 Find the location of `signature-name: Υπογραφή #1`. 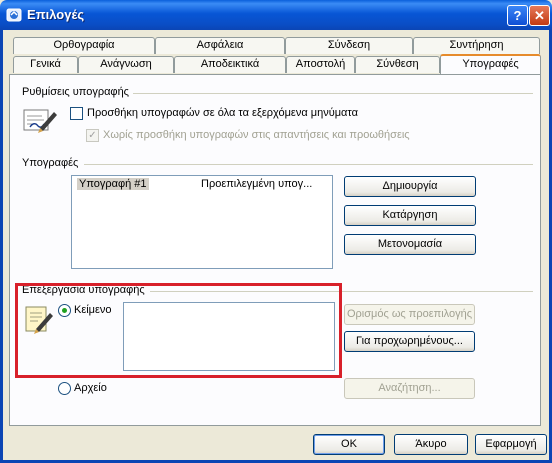

signature-name: Υπογραφή #1 is located at coordinates (113, 184).